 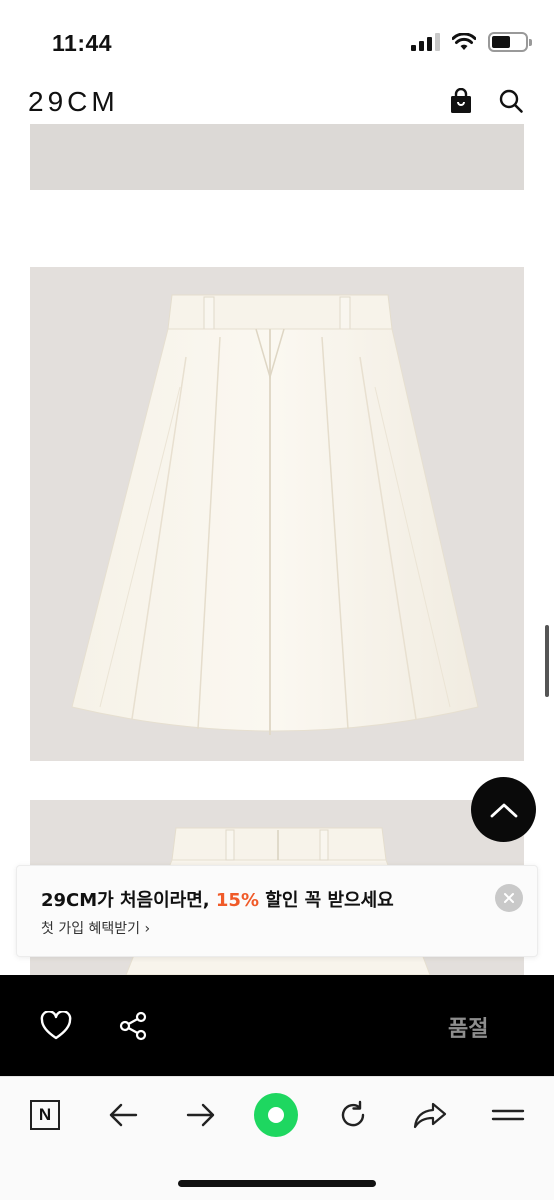 What do you see at coordinates (468, 1029) in the screenshot?
I see `sold-out-label: 품절` at bounding box center [468, 1029].